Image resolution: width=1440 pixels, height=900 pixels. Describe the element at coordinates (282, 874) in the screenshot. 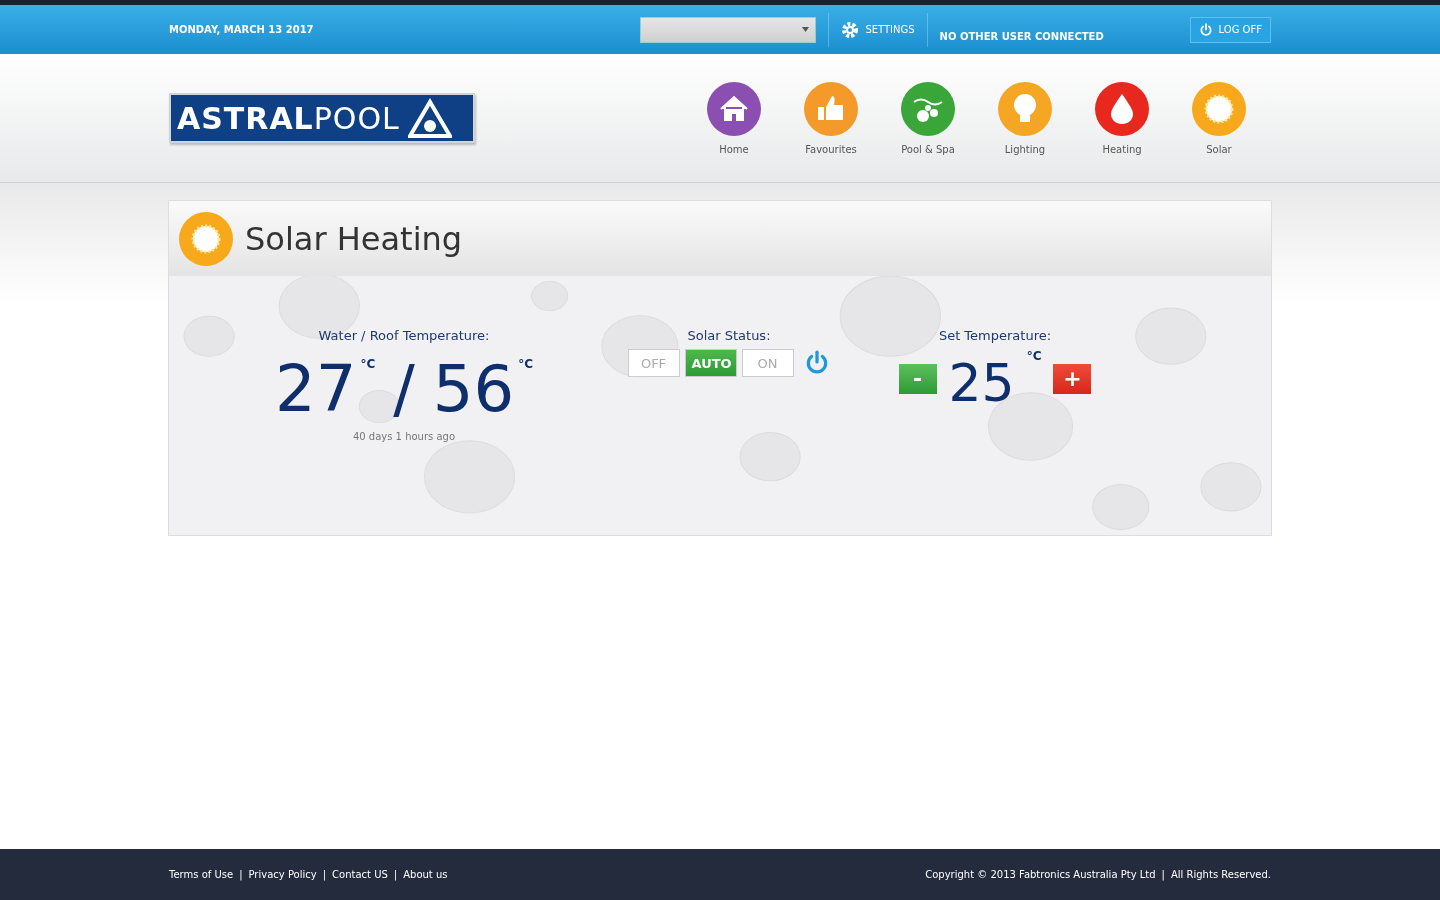

I see `footer-link: Privacy Policy` at that location.